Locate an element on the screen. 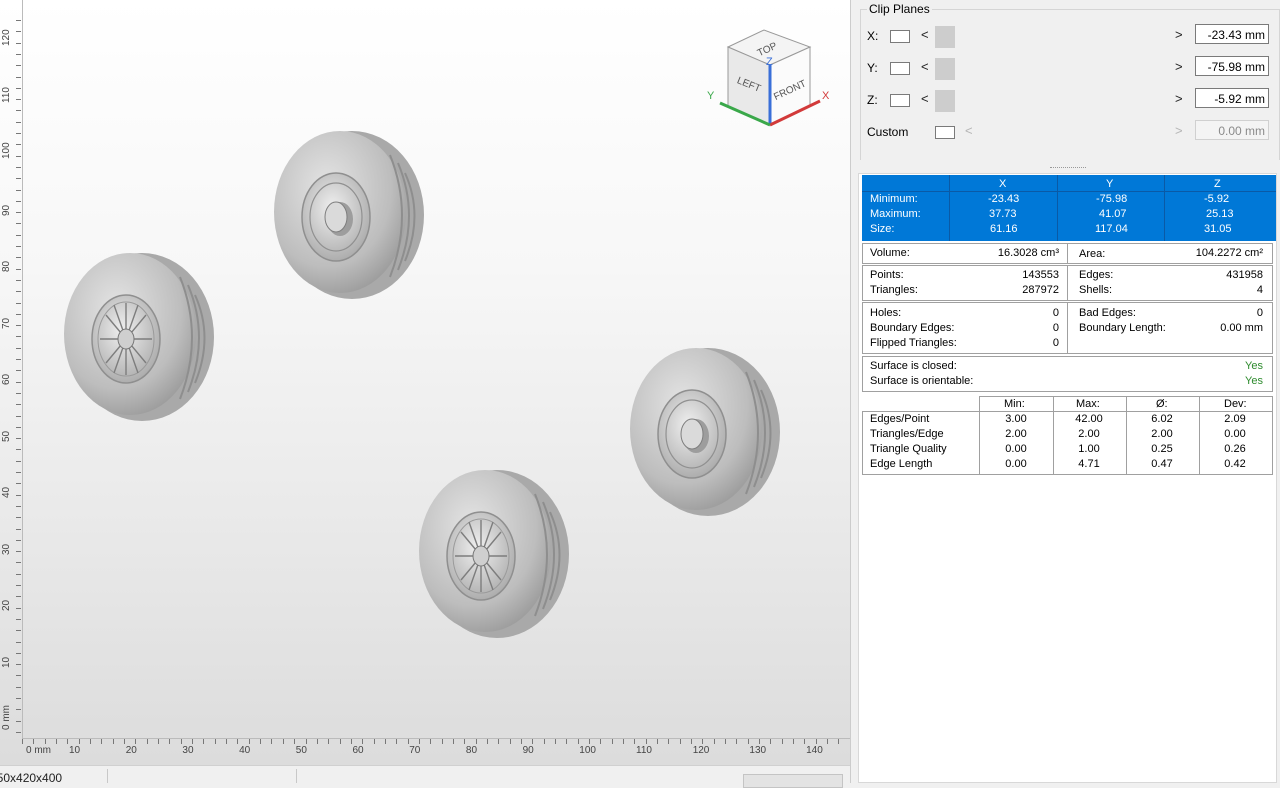  quality-avg-value: 0.25 is located at coordinates (1162, 449).